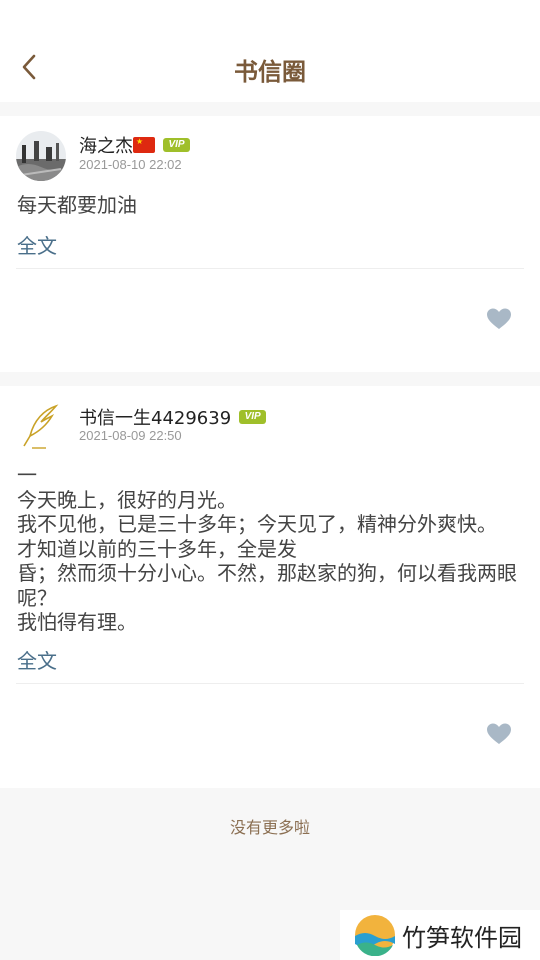 This screenshot has width=540, height=960. What do you see at coordinates (144, 145) in the screenshot?
I see `china-flag-icon: ★` at bounding box center [144, 145].